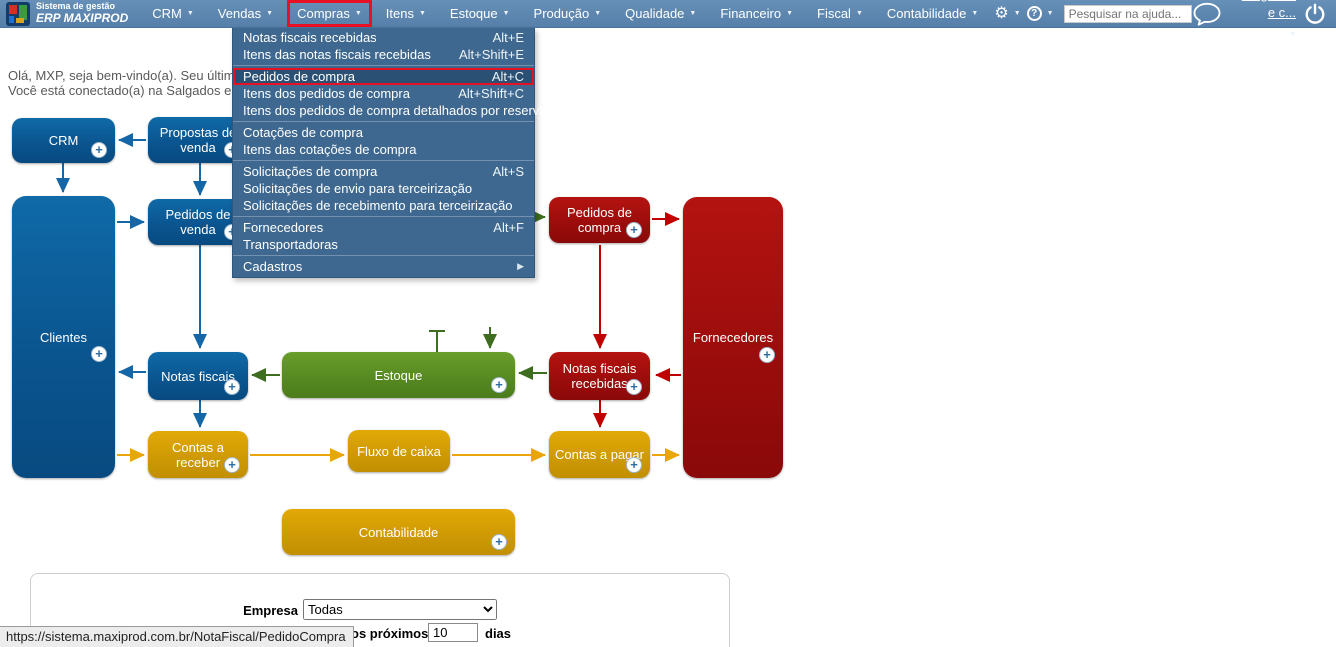 This screenshot has width=1336, height=647. Describe the element at coordinates (926, 13) in the screenshot. I see `menu-label: Contabilidade` at that location.